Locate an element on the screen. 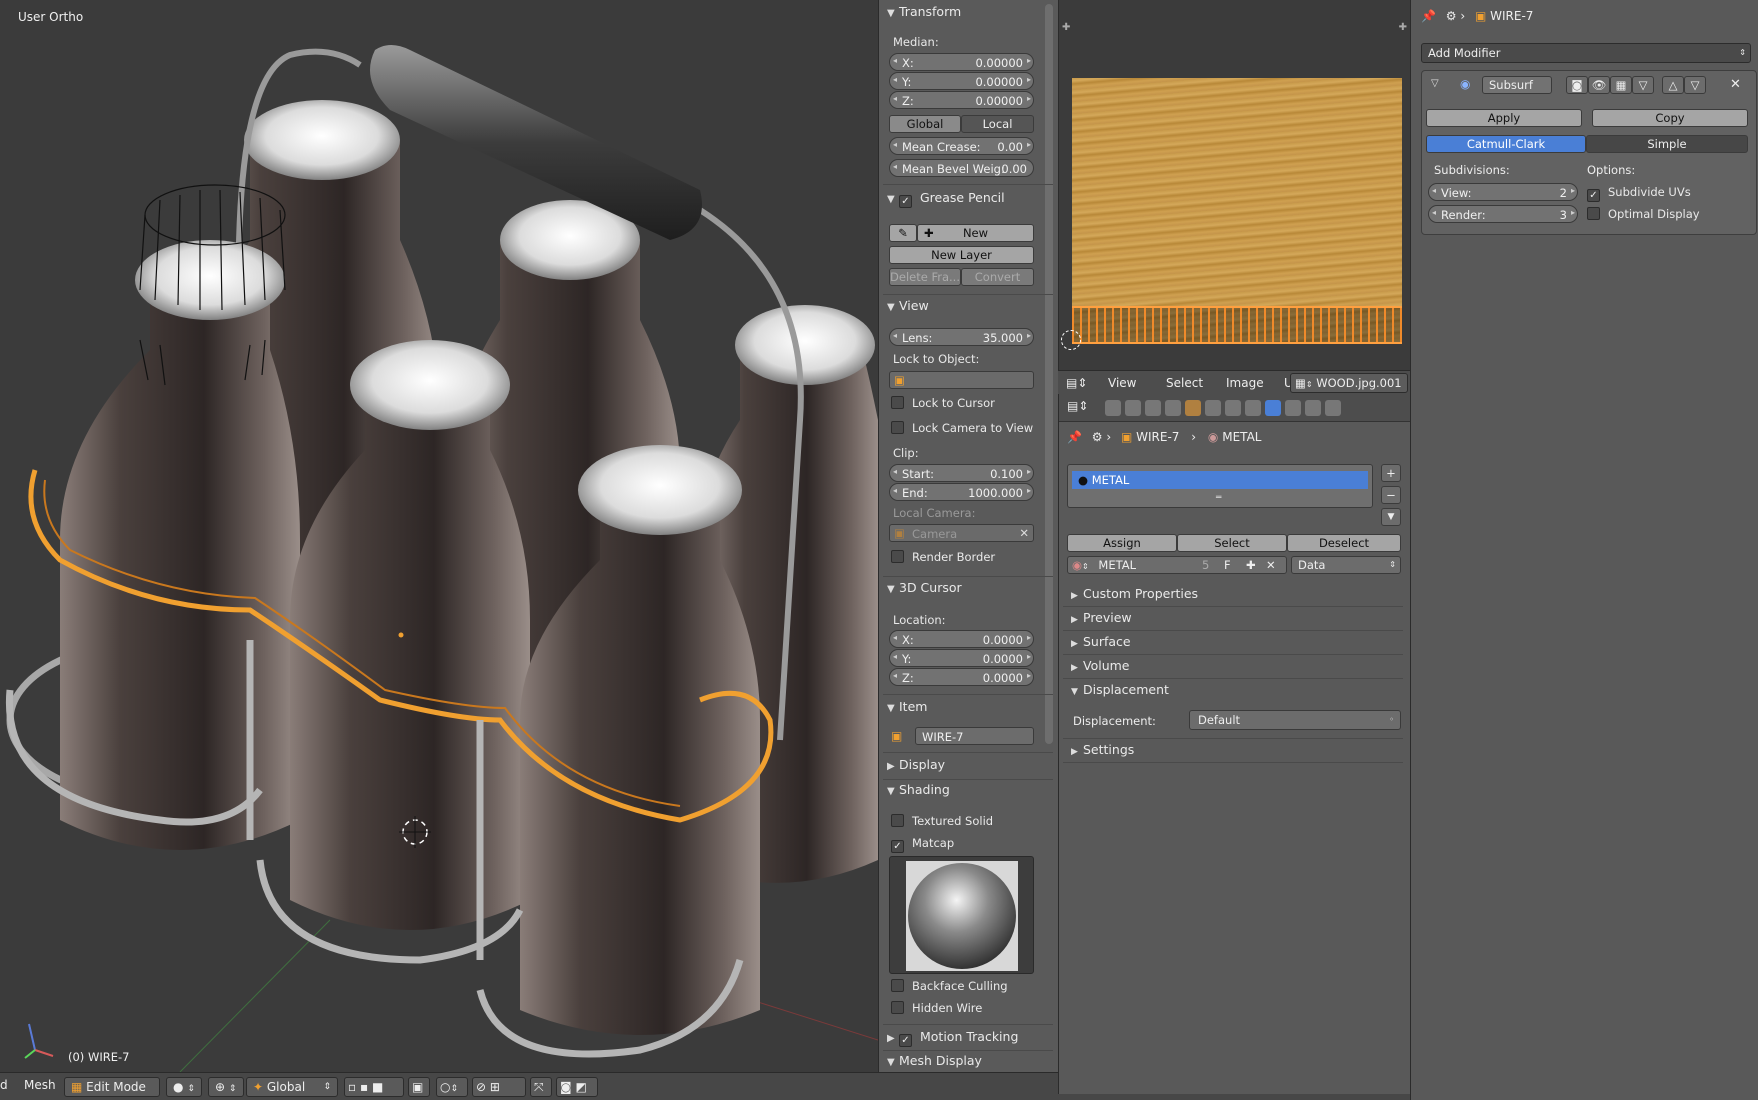 Image resolution: width=1758 pixels, height=1100 pixels. mean-crease-field: ◂ Mean Crease: 0.00 ▸ is located at coordinates (961, 146).